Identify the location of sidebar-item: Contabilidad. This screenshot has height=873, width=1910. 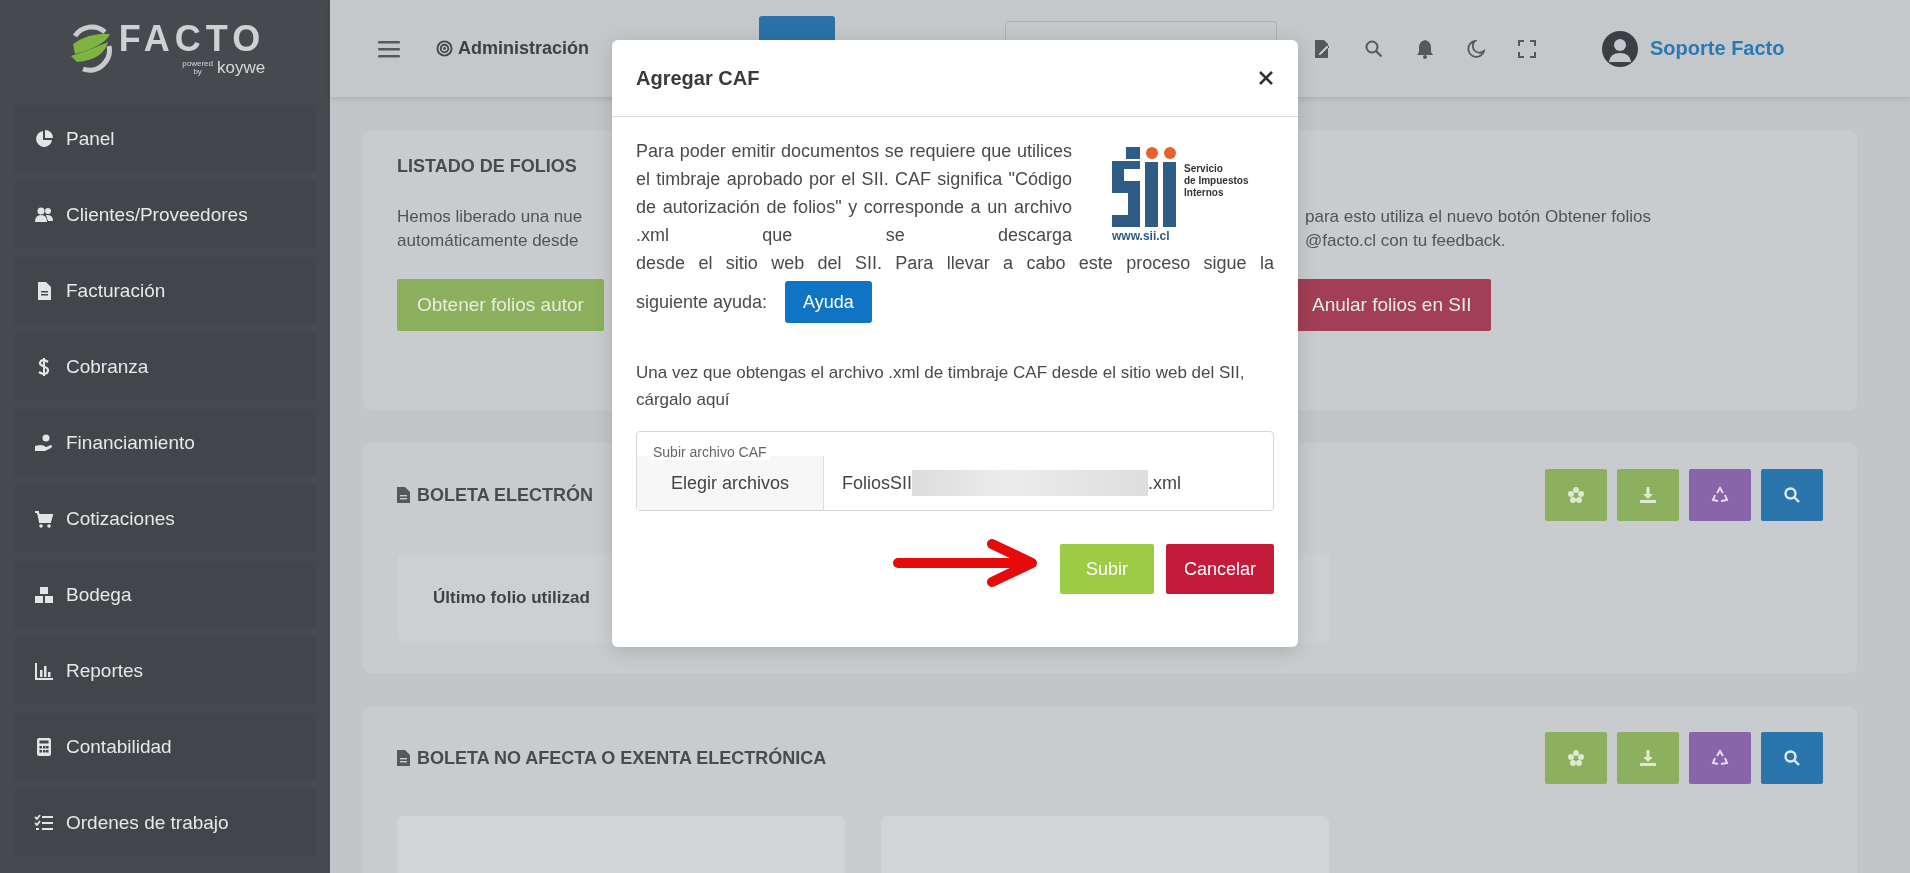
(165, 746).